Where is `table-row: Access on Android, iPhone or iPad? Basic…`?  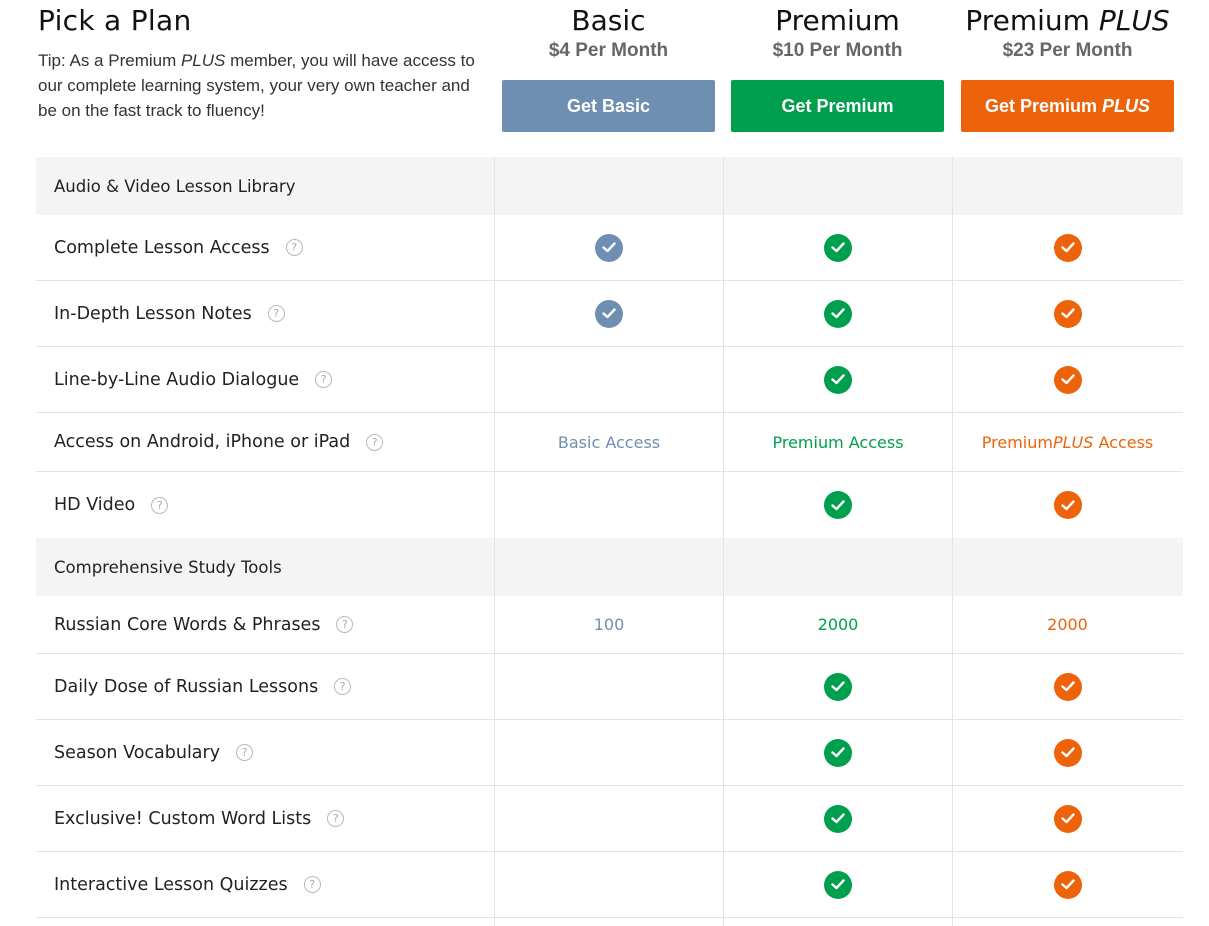 table-row: Access on Android, iPhone or iPad? Basic… is located at coordinates (609, 442).